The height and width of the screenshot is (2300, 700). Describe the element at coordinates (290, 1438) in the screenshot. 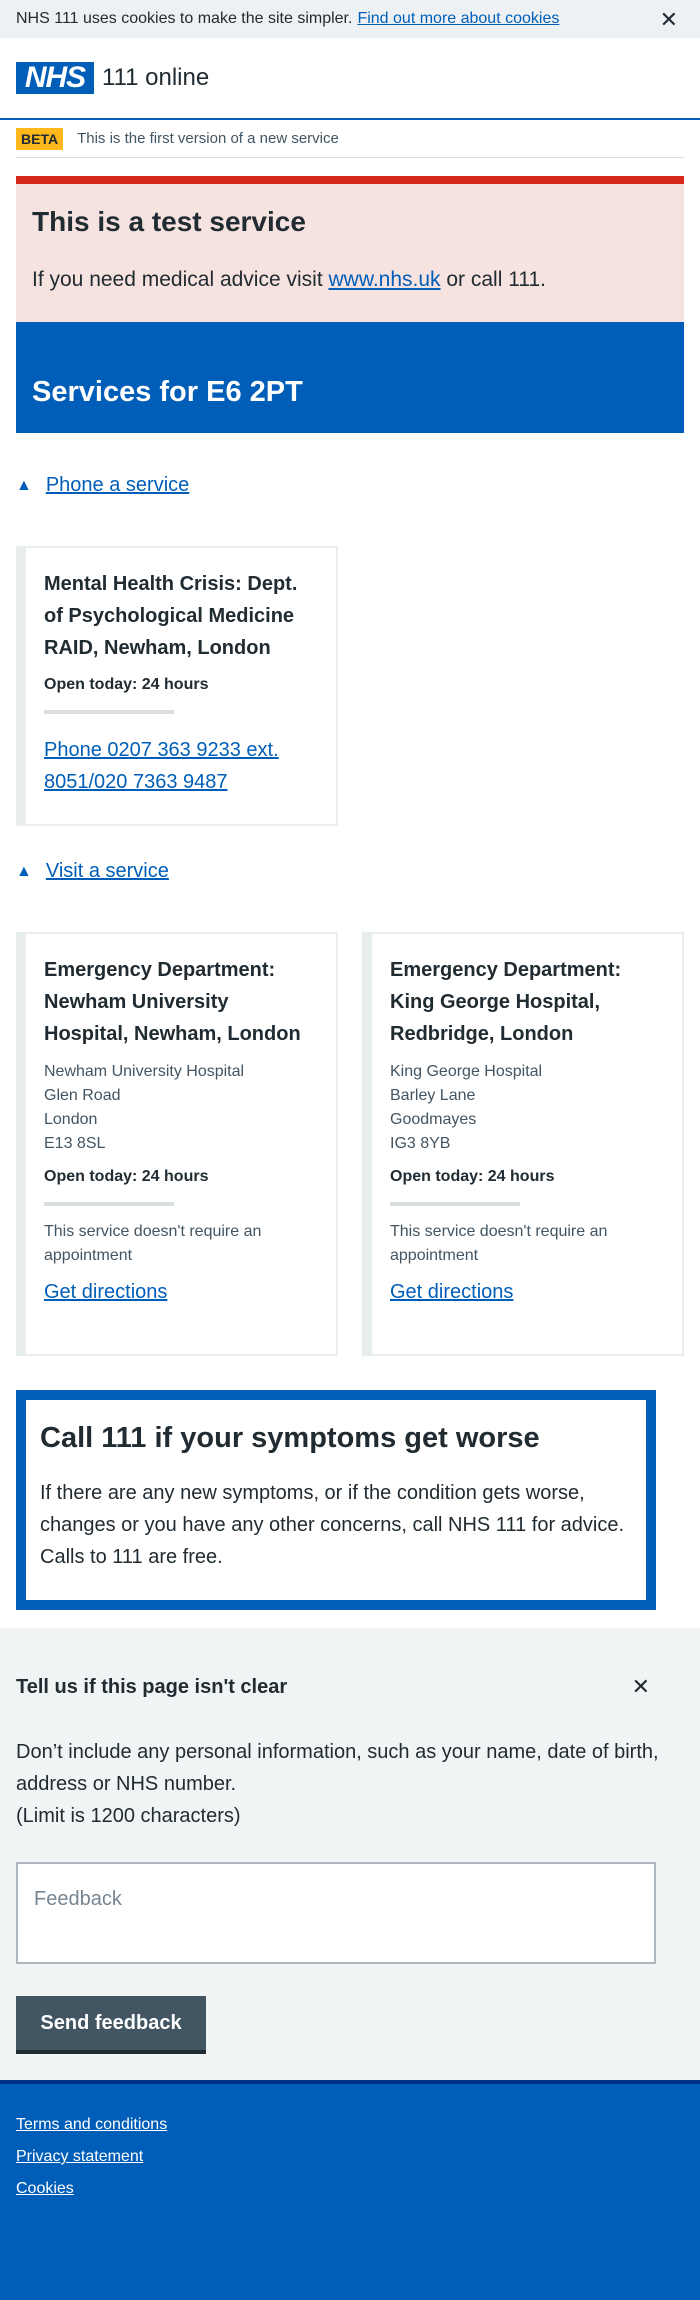

I see `call-111-title: Call 111 if your symptoms get worse` at that location.